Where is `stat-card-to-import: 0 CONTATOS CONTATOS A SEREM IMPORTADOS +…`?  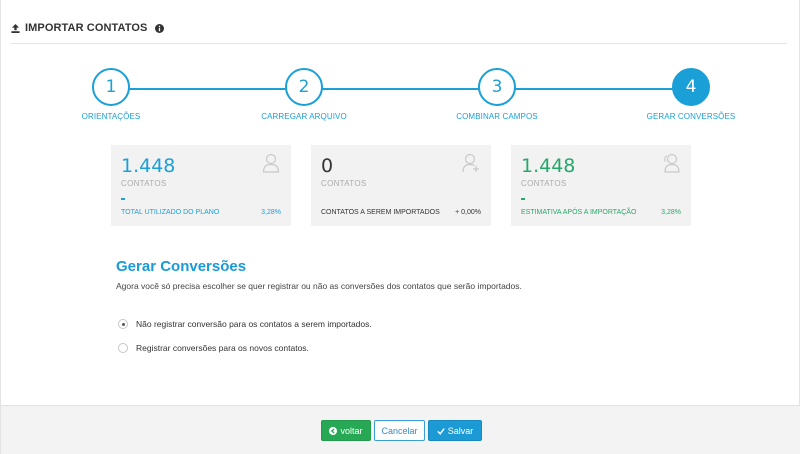 stat-card-to-import: 0 CONTATOS CONTATOS A SEREM IMPORTADOS +… is located at coordinates (401, 185).